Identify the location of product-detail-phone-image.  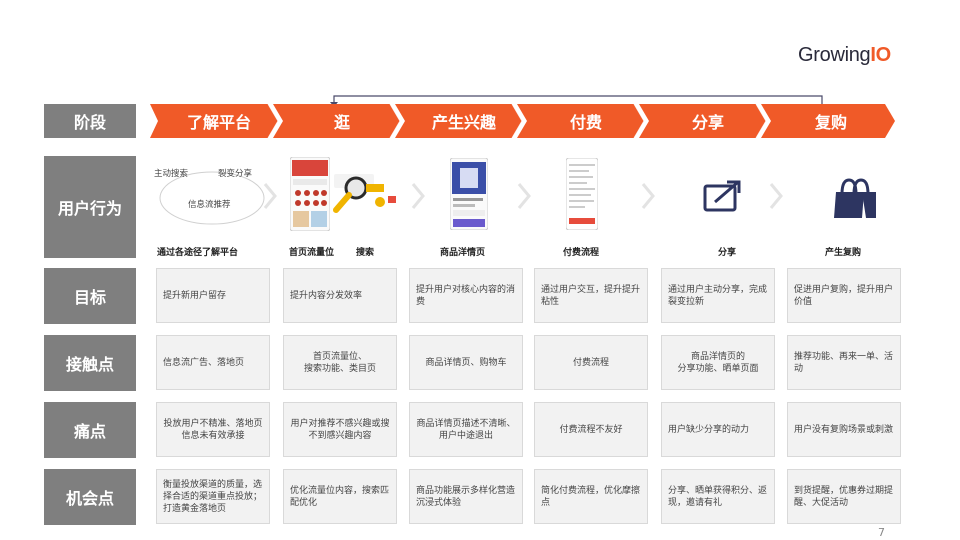
(469, 194).